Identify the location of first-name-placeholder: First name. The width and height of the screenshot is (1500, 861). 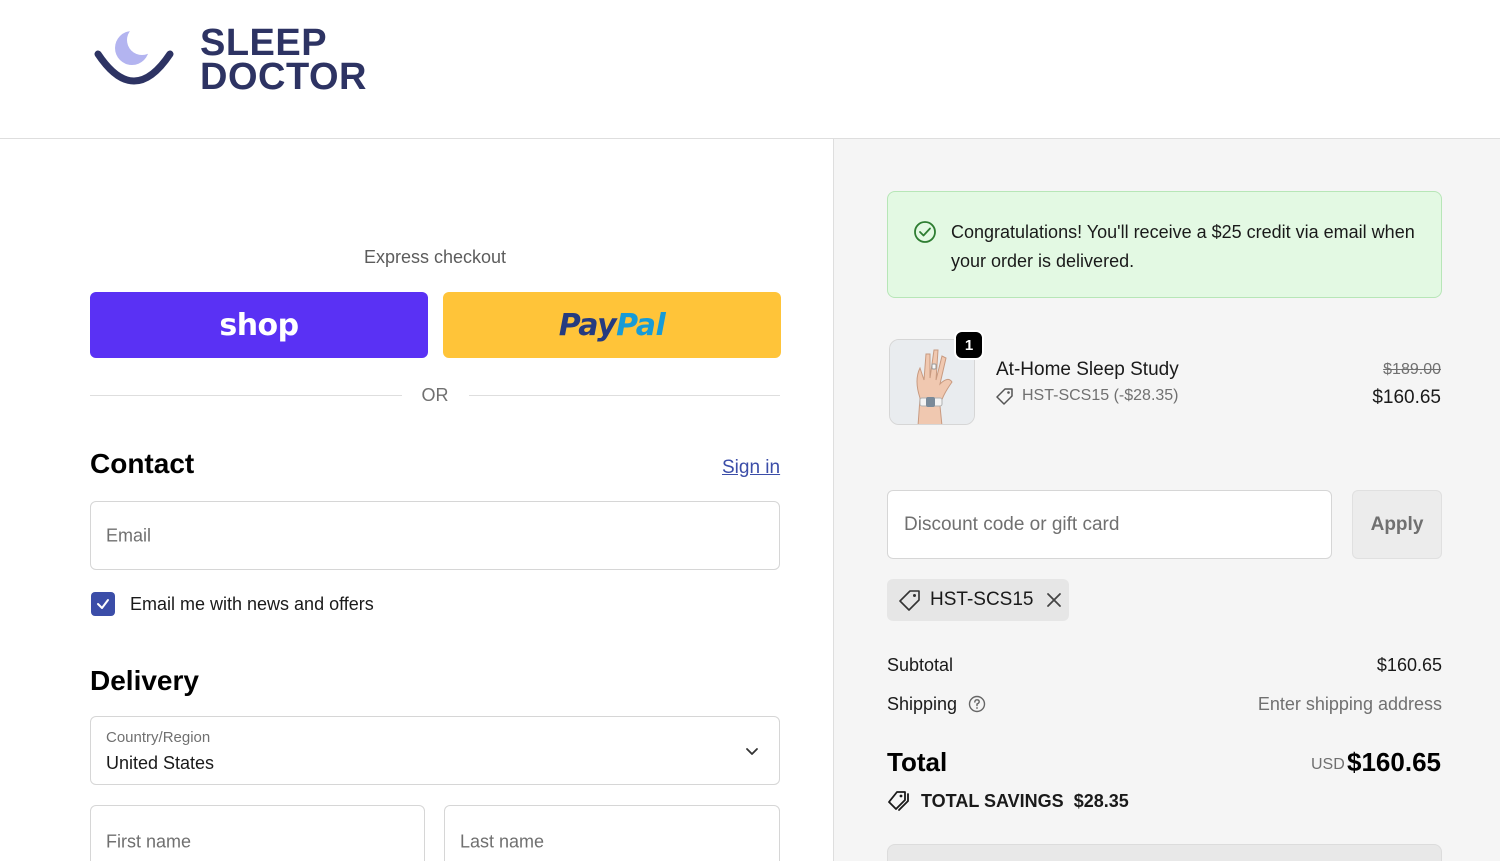
(149, 841).